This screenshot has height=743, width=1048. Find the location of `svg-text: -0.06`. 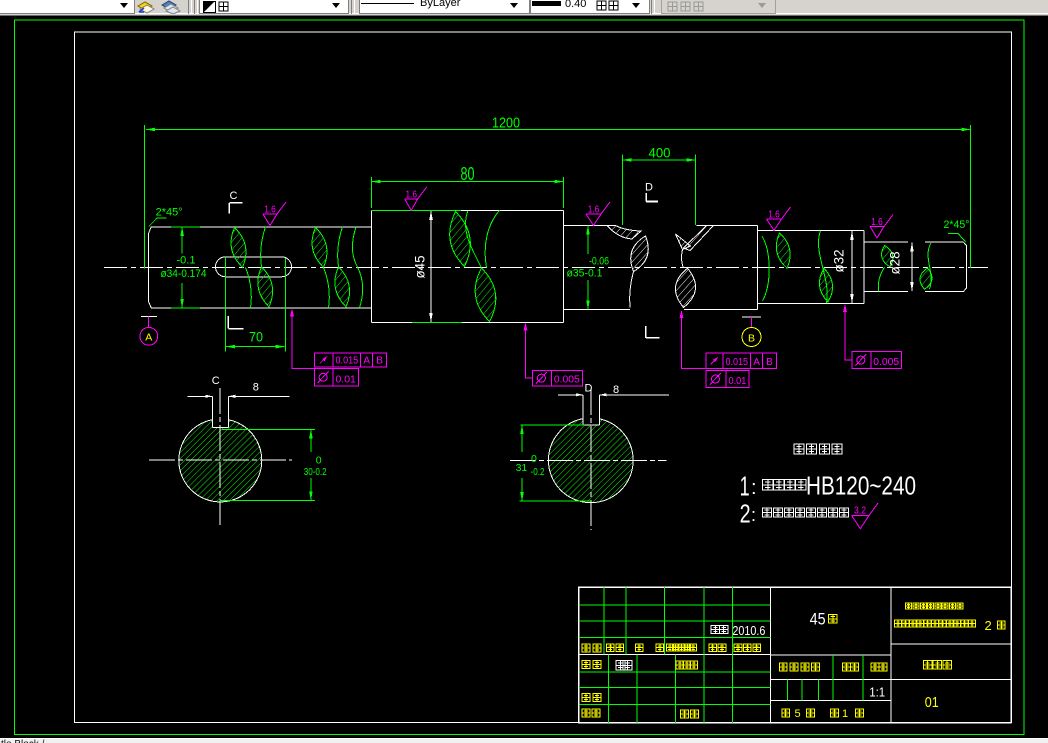

svg-text: -0.06 is located at coordinates (599, 262).